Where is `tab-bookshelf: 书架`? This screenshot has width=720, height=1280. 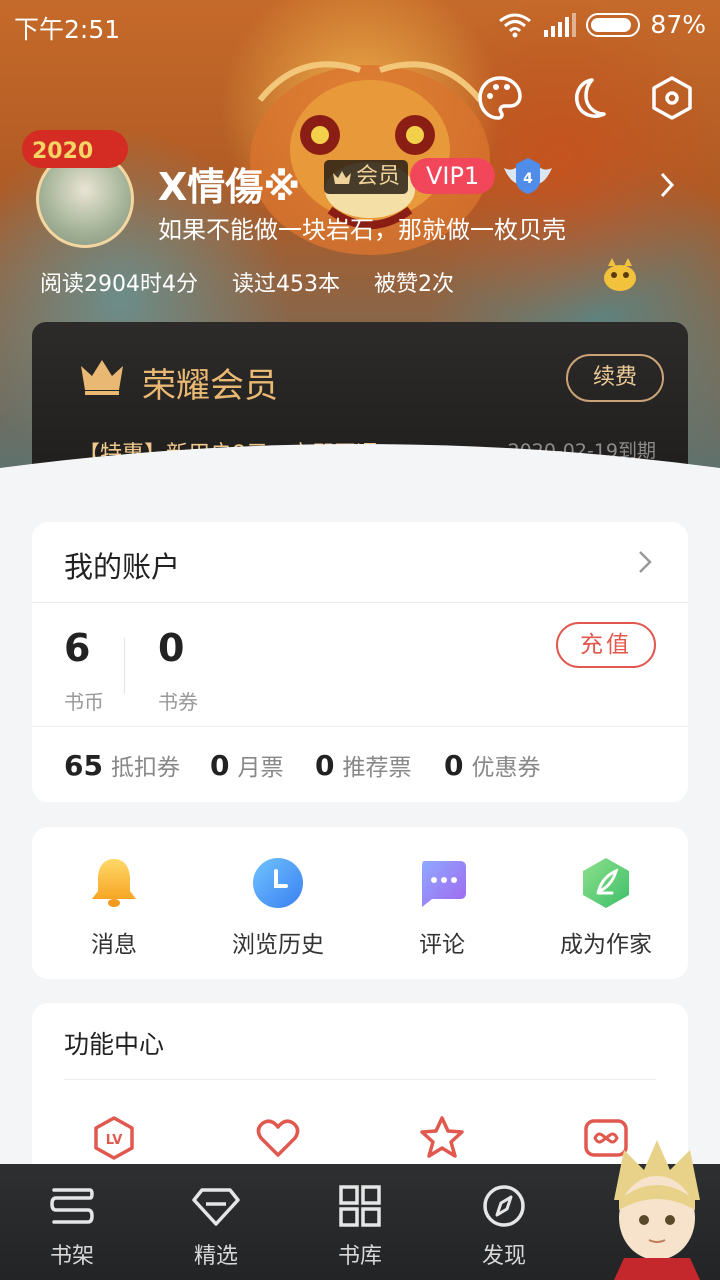
tab-bookshelf: 书架 is located at coordinates (72, 1226).